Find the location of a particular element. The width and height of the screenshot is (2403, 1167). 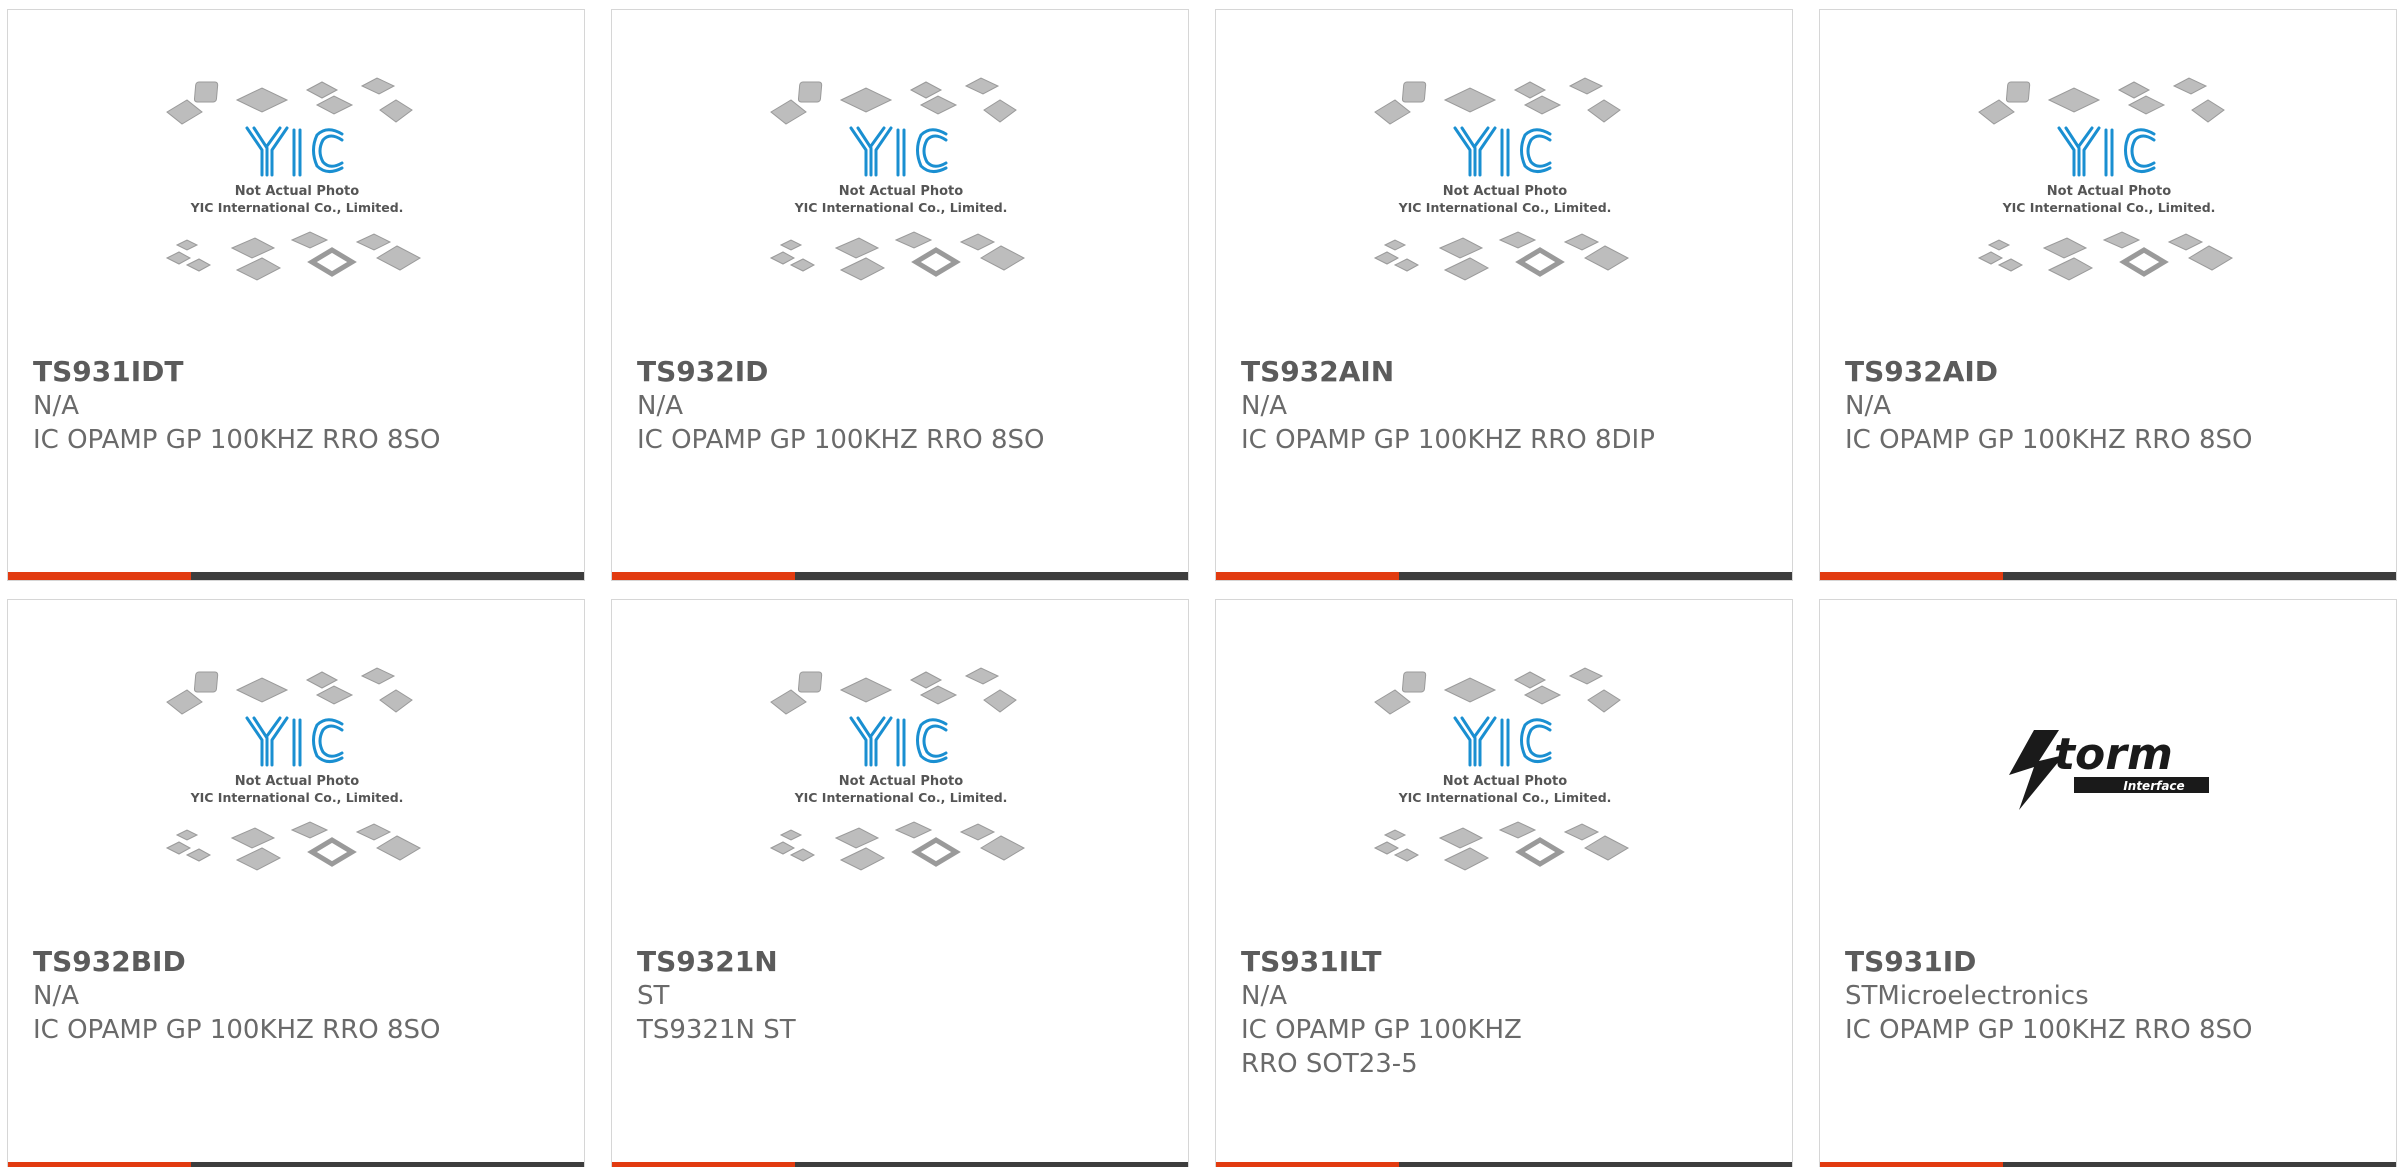

product-part-number: TS932ID is located at coordinates (897, 372).